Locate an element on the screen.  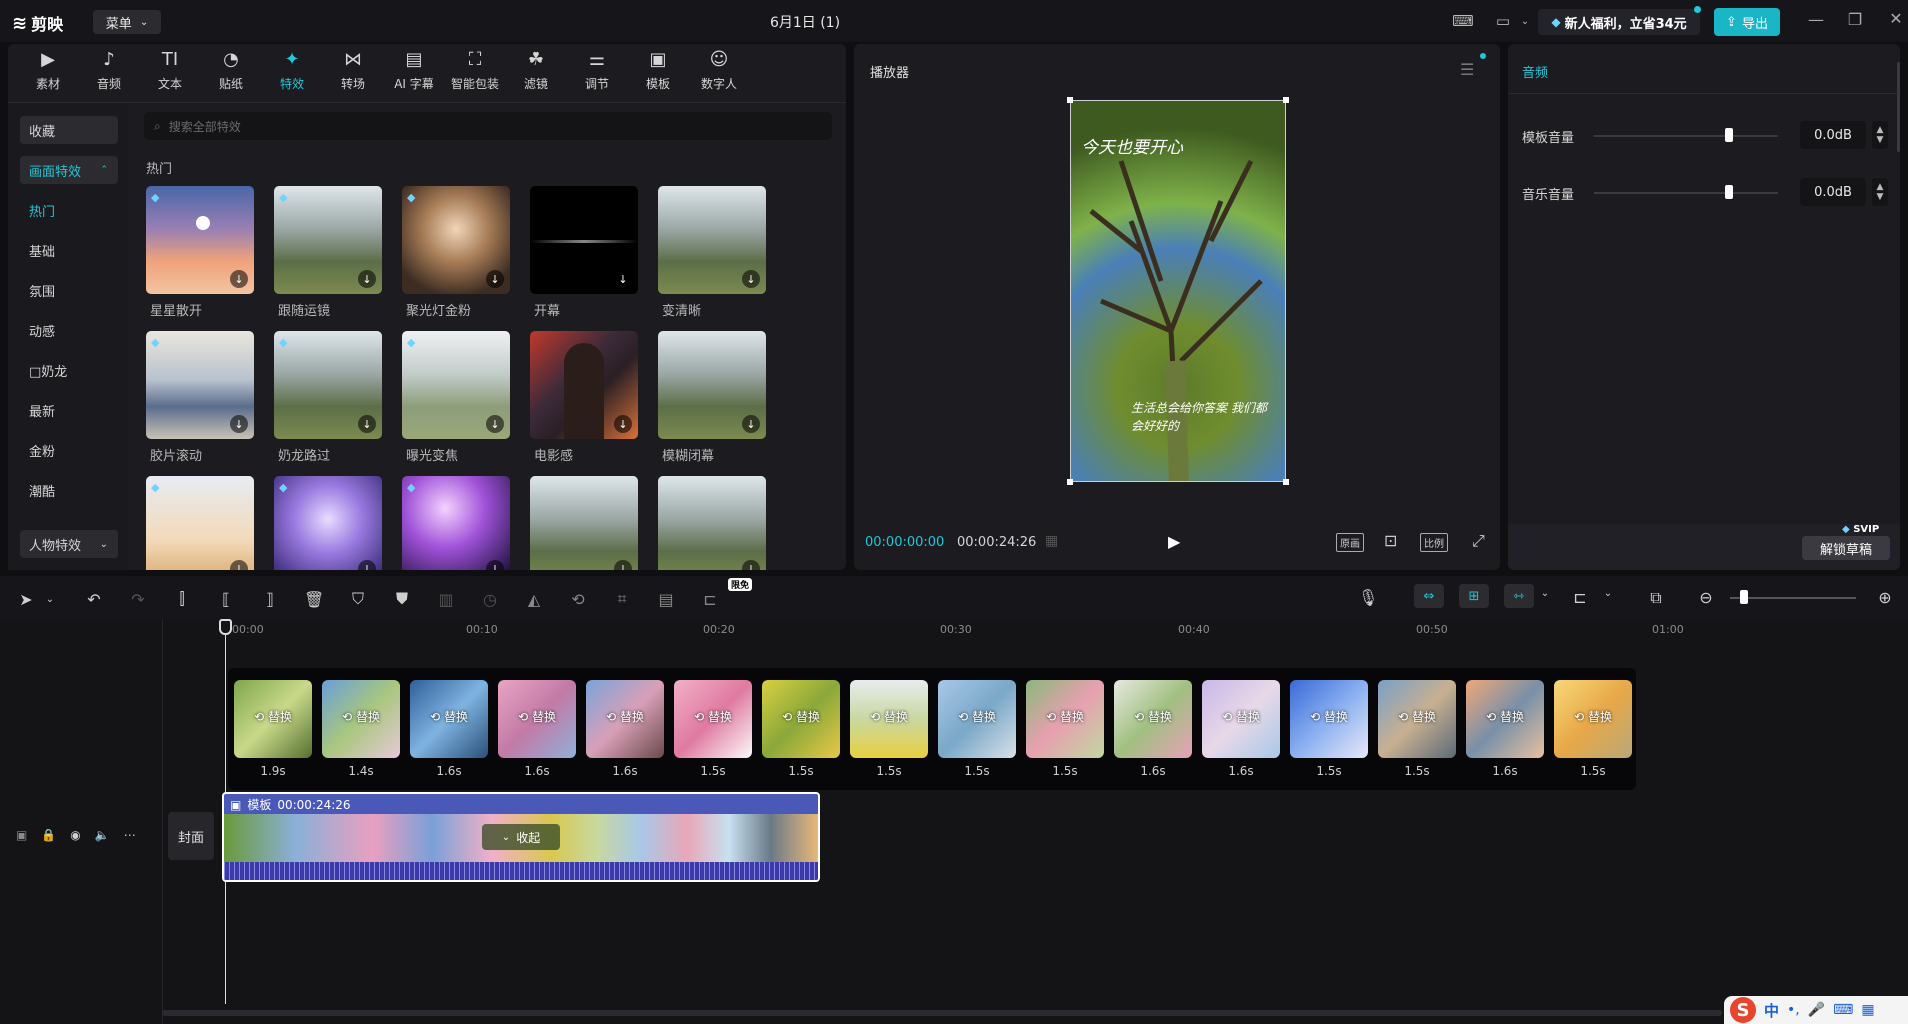
replace-clip: ⟲ 替换 1.4s is located at coordinates (361, 729).